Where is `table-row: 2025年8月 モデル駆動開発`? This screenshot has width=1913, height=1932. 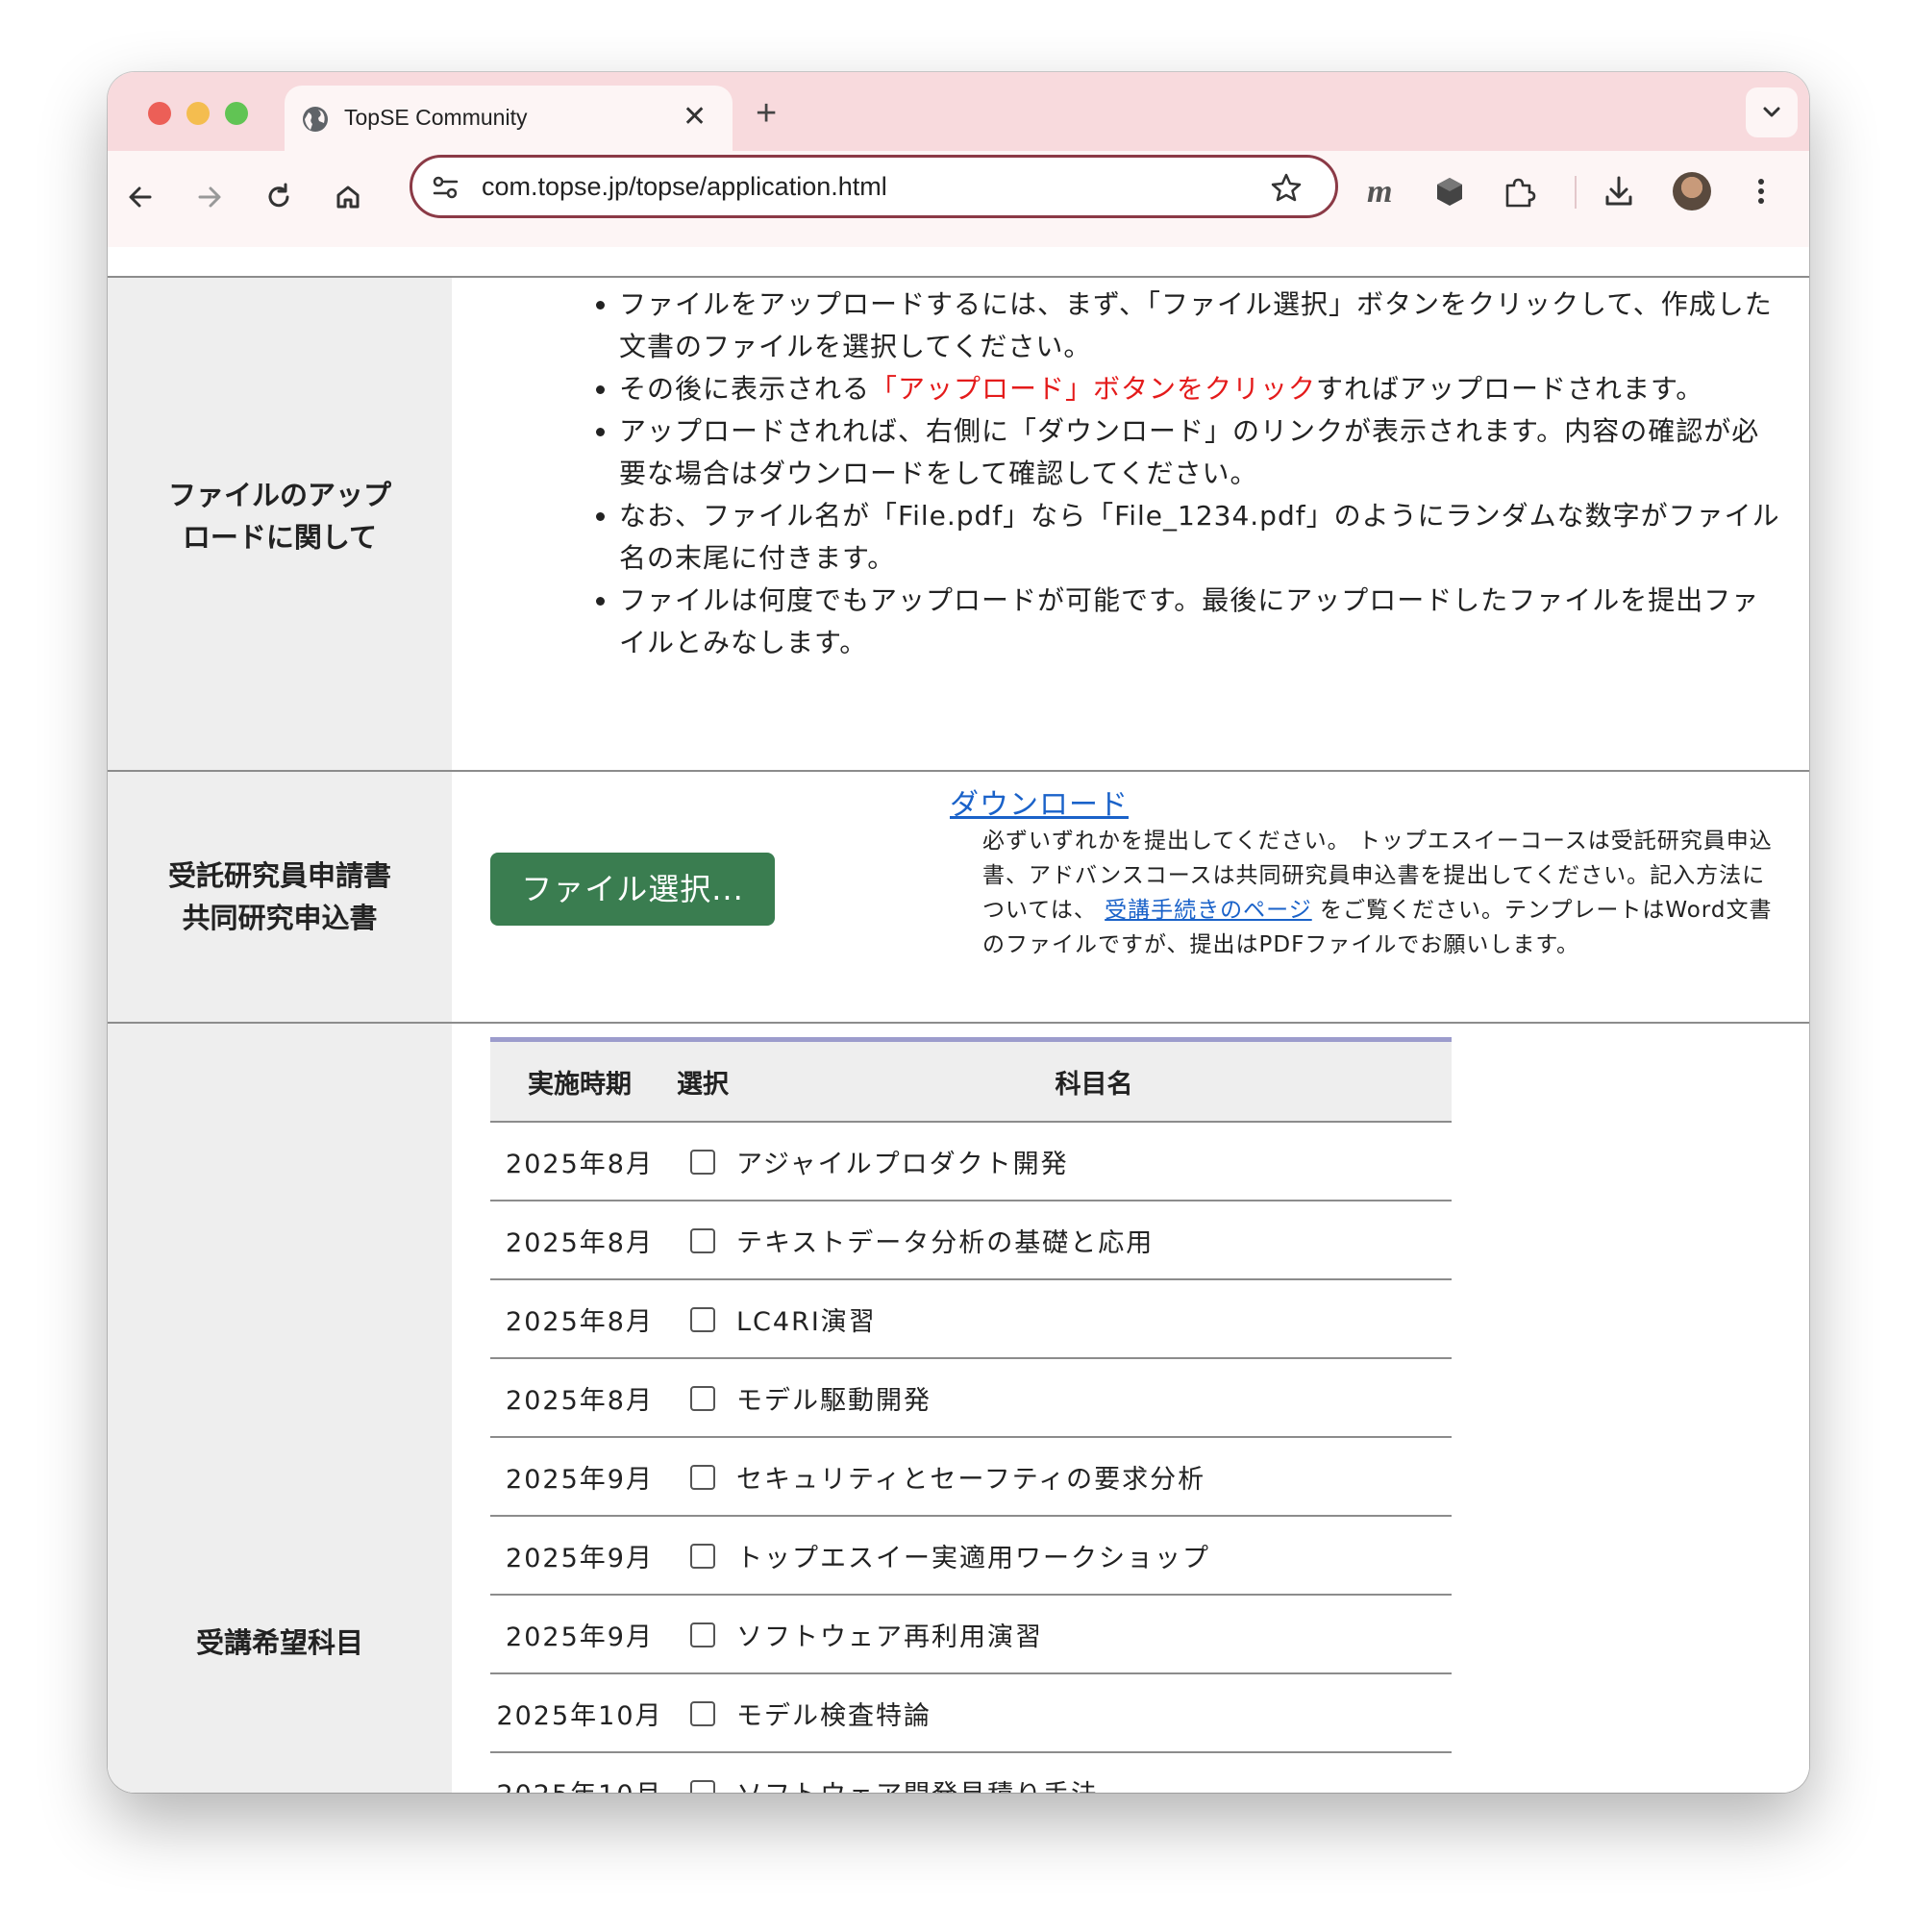
table-row: 2025年8月 モデル駆動開発 is located at coordinates (971, 1397).